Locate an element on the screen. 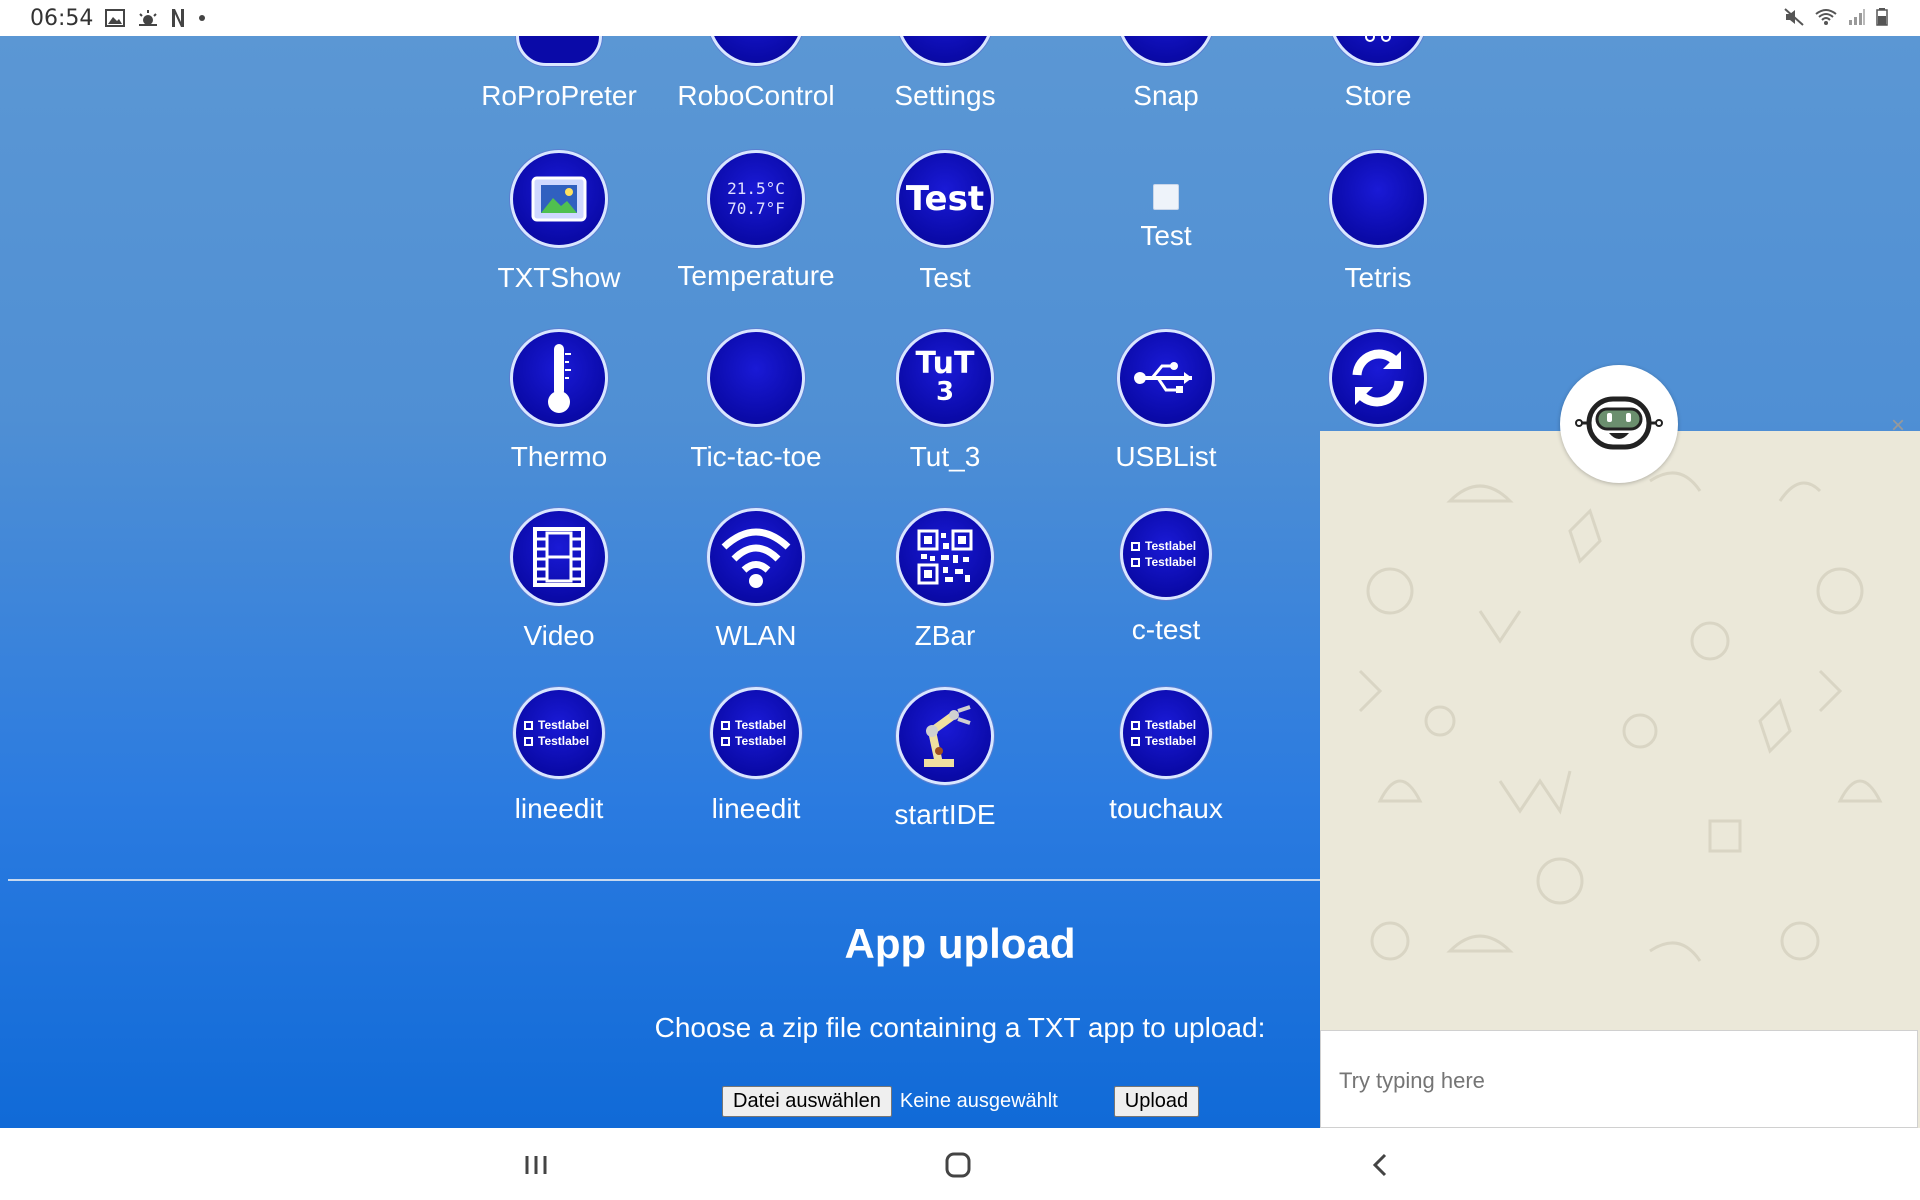 This screenshot has height=1200, width=1920. app-wlan: WLAN is located at coordinates (756, 580).